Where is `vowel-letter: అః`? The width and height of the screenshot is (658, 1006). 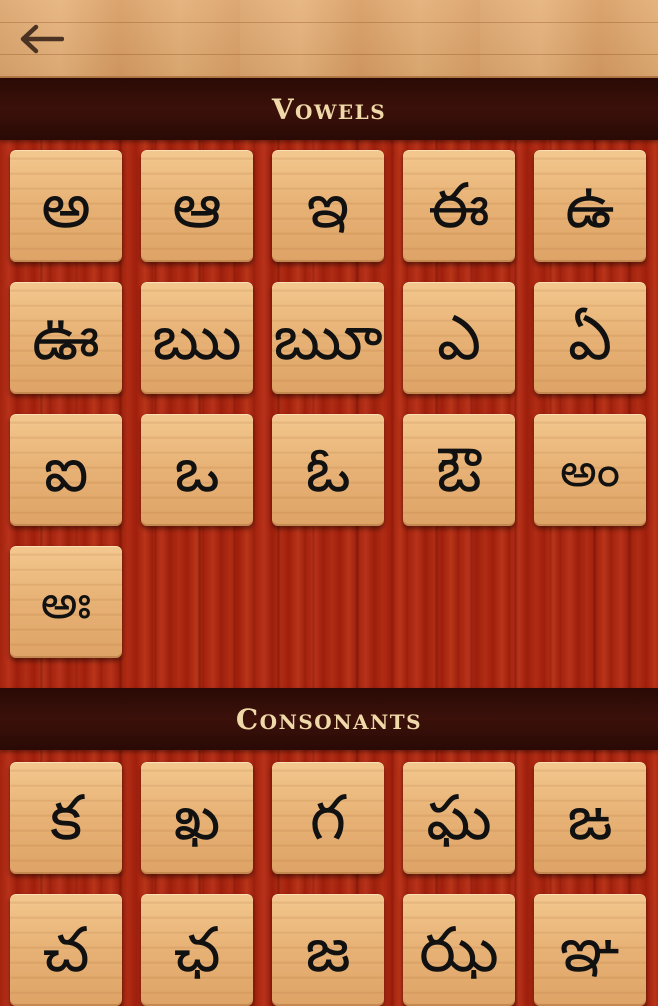 vowel-letter: అః is located at coordinates (66, 602).